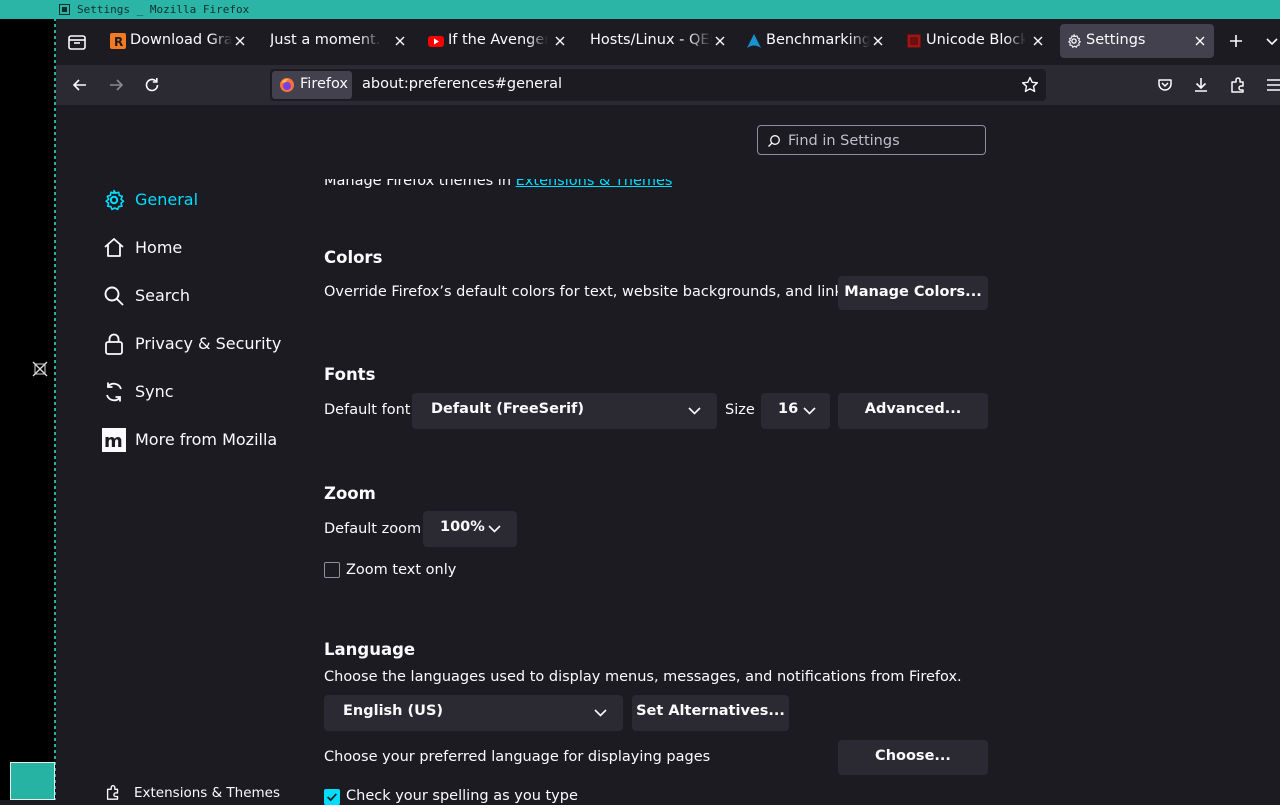  Describe the element at coordinates (1116, 40) in the screenshot. I see `tab-label: Settings` at that location.